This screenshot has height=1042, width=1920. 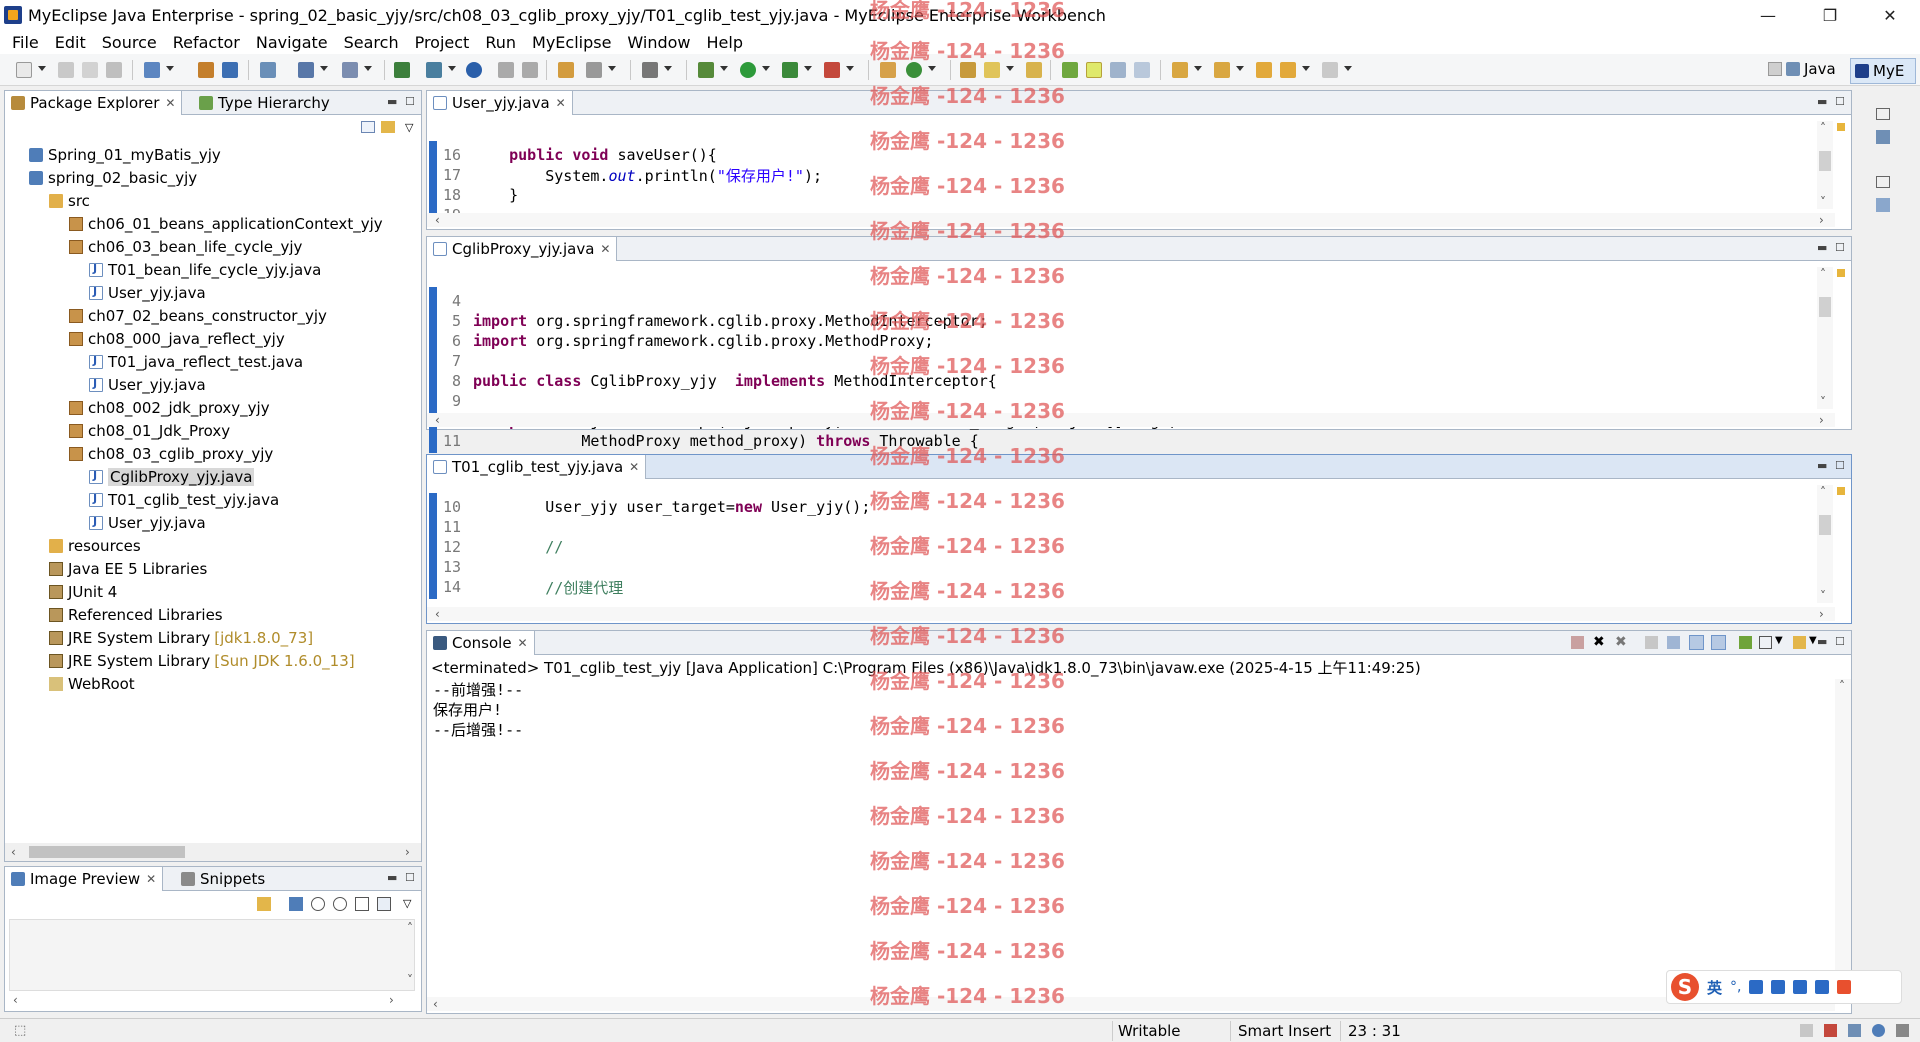 I want to click on external-tools-dropdown-icon, so click(x=850, y=68).